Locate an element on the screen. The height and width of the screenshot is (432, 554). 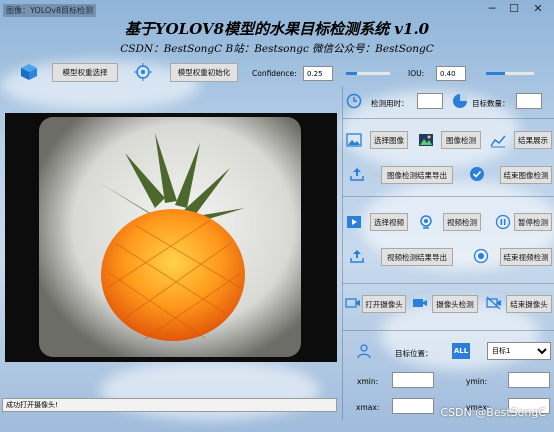
select-image-button: 选择图像 is located at coordinates (389, 140).